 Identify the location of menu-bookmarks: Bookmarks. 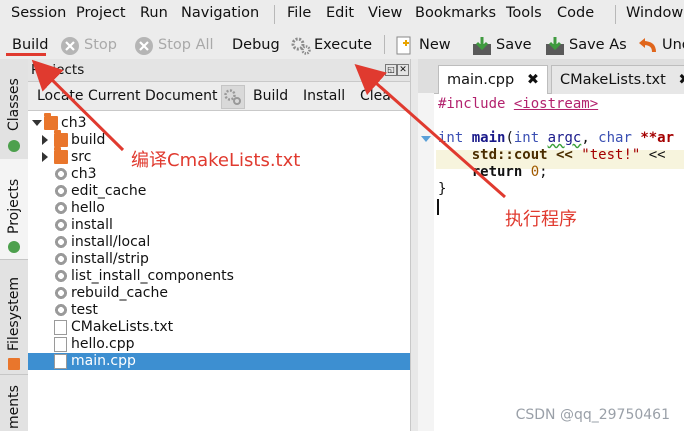
(455, 13).